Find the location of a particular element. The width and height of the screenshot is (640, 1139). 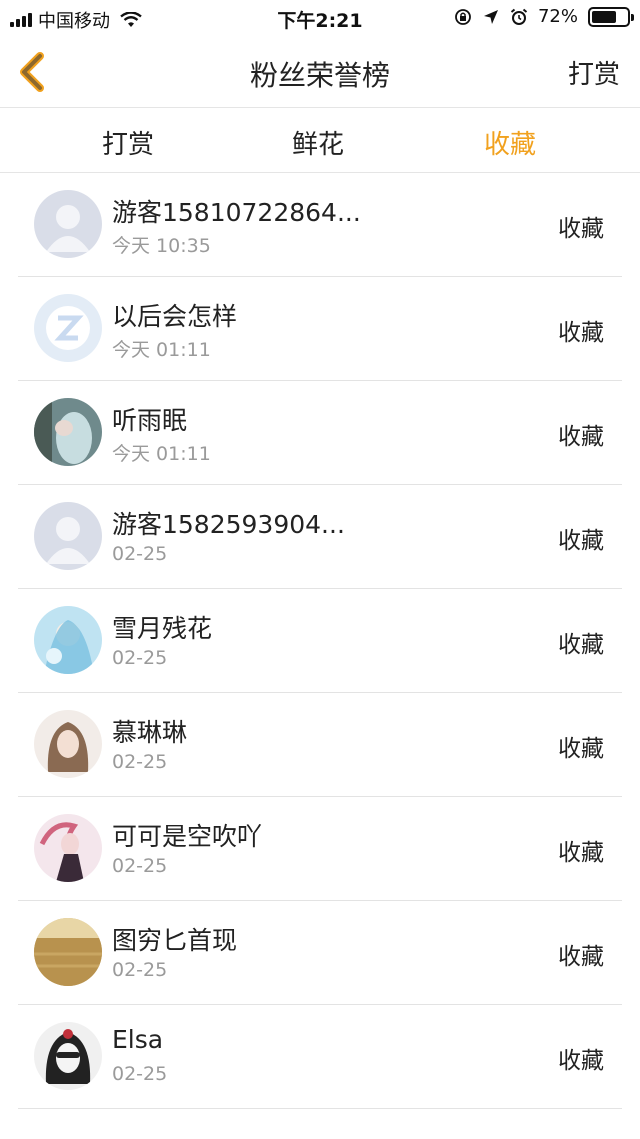

list-item: 游客1582593904... 02-25 收藏 is located at coordinates (320, 537).